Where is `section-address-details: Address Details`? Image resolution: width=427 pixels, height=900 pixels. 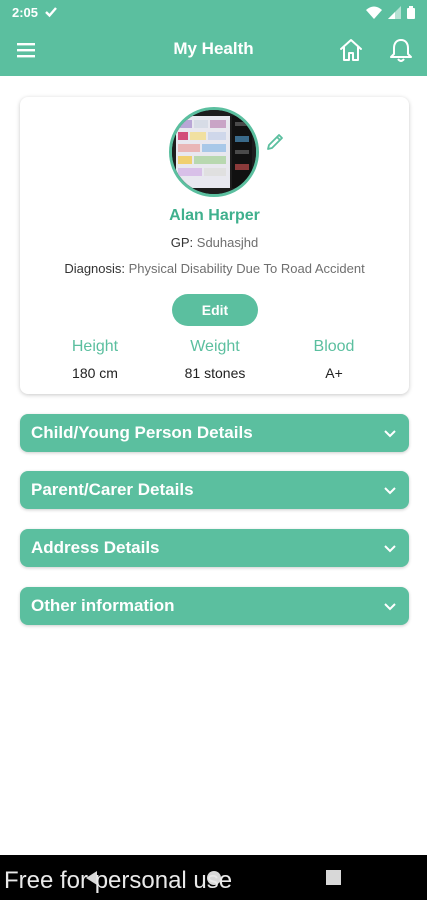
section-address-details: Address Details is located at coordinates (214, 548).